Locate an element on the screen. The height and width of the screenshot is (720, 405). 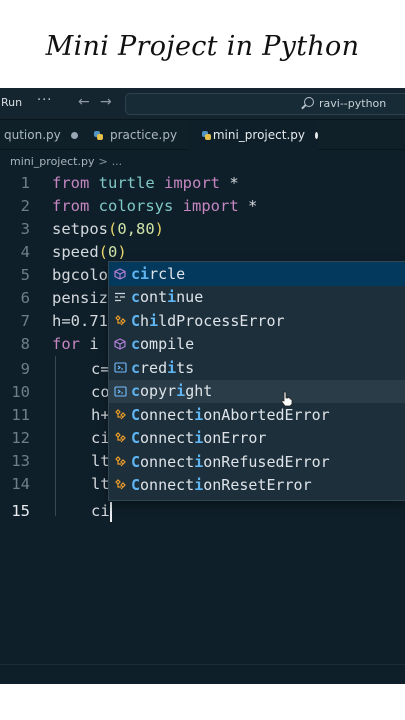
line-text: h+ is located at coordinates (100, 415).